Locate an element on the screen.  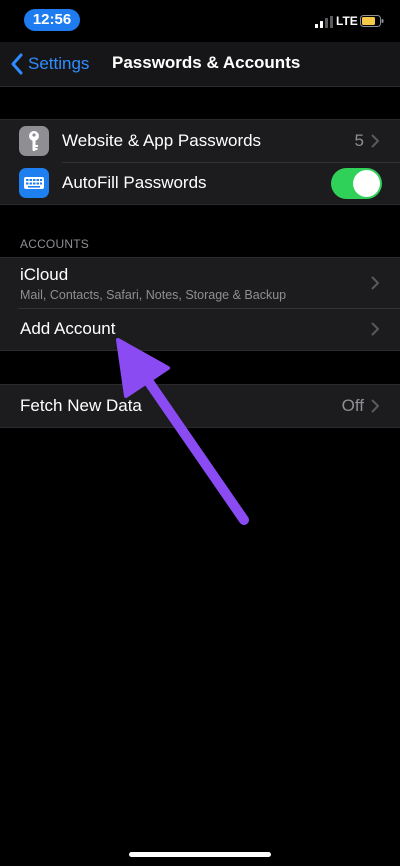
fetch-group: Fetch New Data Off is located at coordinates (200, 406).